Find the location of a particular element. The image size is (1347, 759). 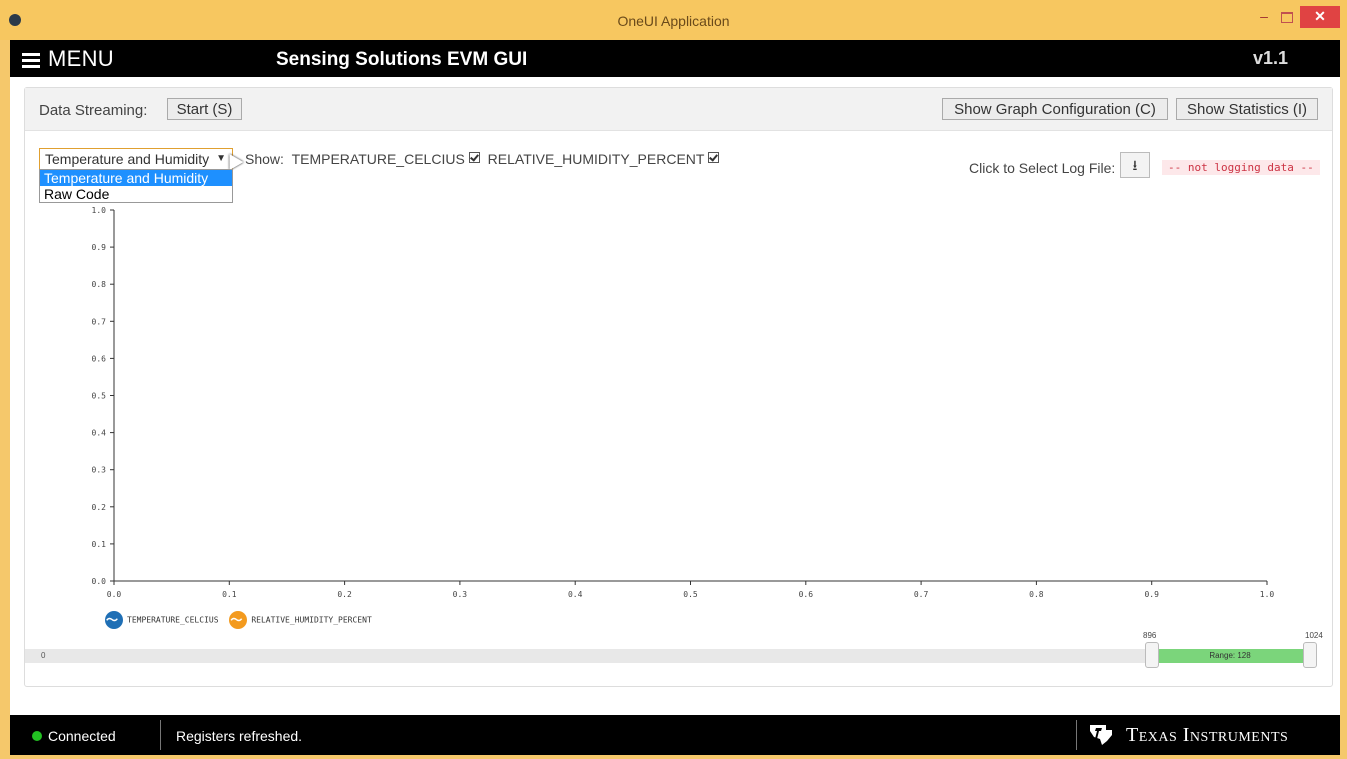

legend-item-humidity: RELATIVE_HUMIDITY_PERCENT is located at coordinates (300, 620).